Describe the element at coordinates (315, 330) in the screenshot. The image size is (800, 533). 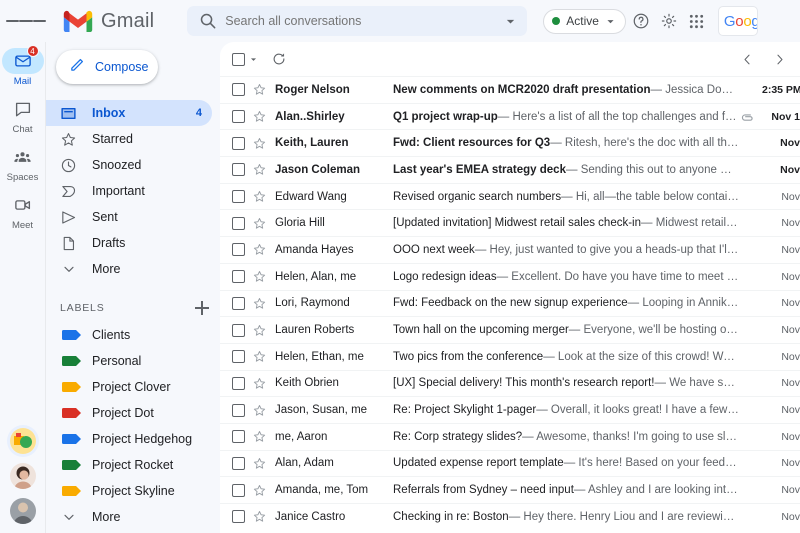
I see `row-sender: Lauren Roberts` at that location.